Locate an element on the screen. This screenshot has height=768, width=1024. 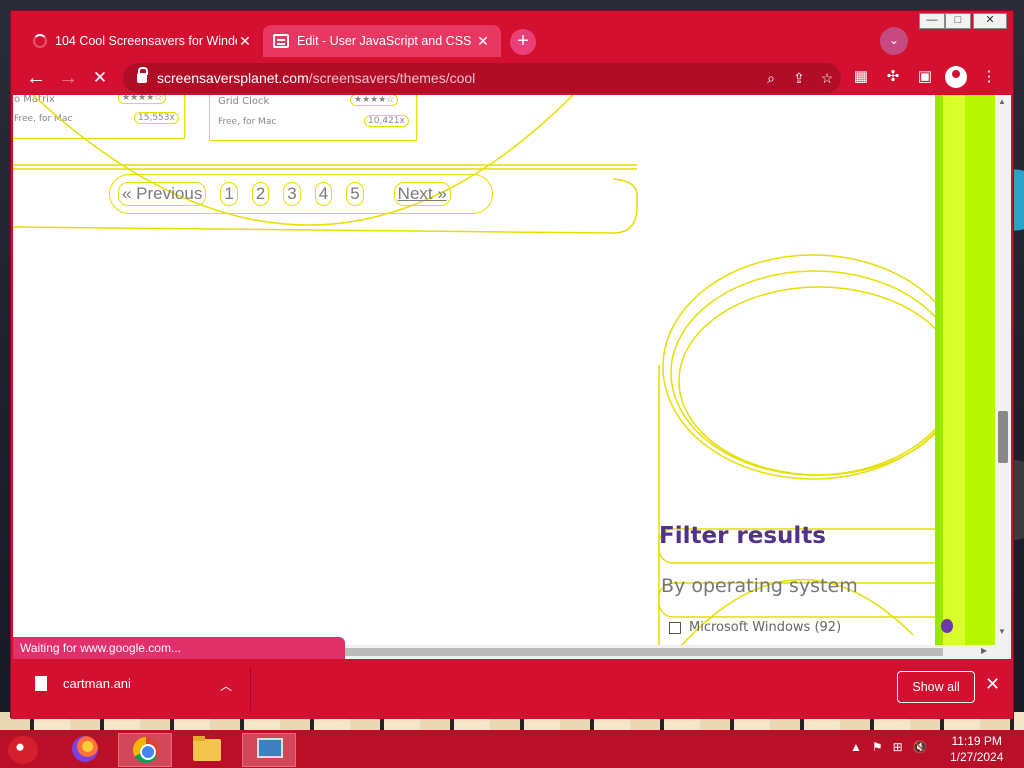
windows-taskbar: ▲ ⚑ ⊞ 🔇 11:19 PM 1/27/2024 is located at coordinates (512, 749).